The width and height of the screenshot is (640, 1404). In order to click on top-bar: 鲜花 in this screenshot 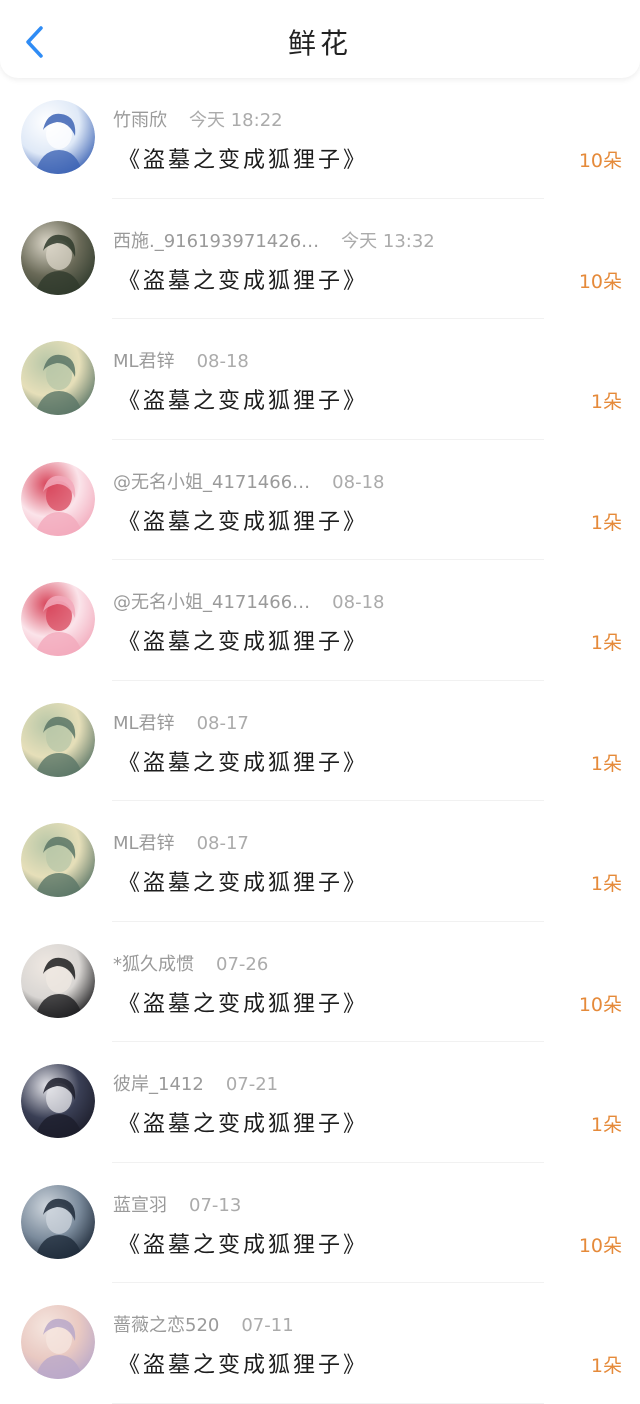, I will do `click(320, 39)`.